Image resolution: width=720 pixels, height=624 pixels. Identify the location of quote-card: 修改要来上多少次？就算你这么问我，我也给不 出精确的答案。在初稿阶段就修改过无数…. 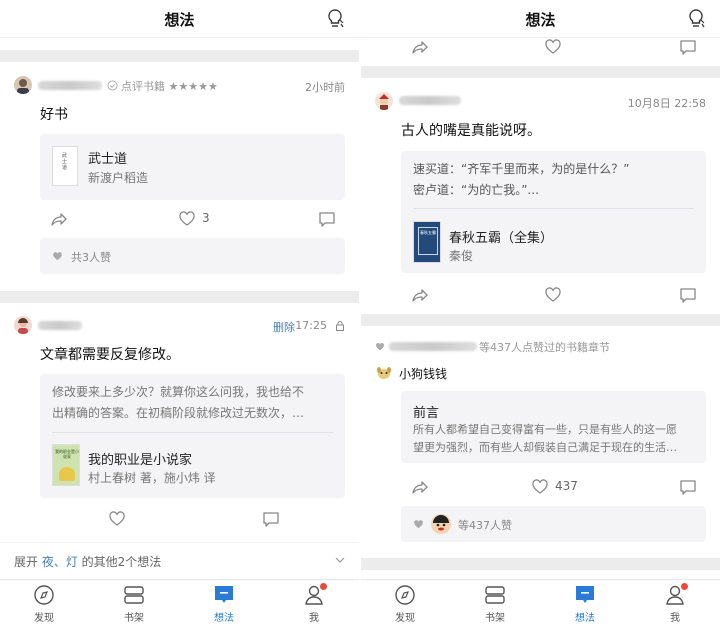
(192, 436).